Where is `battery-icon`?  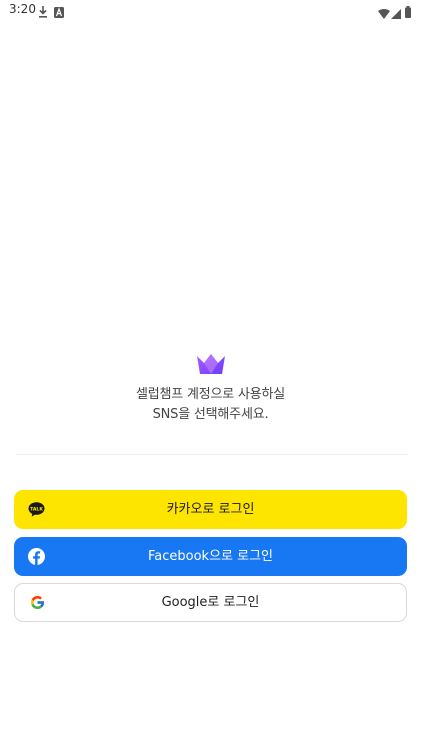
battery-icon is located at coordinates (408, 12).